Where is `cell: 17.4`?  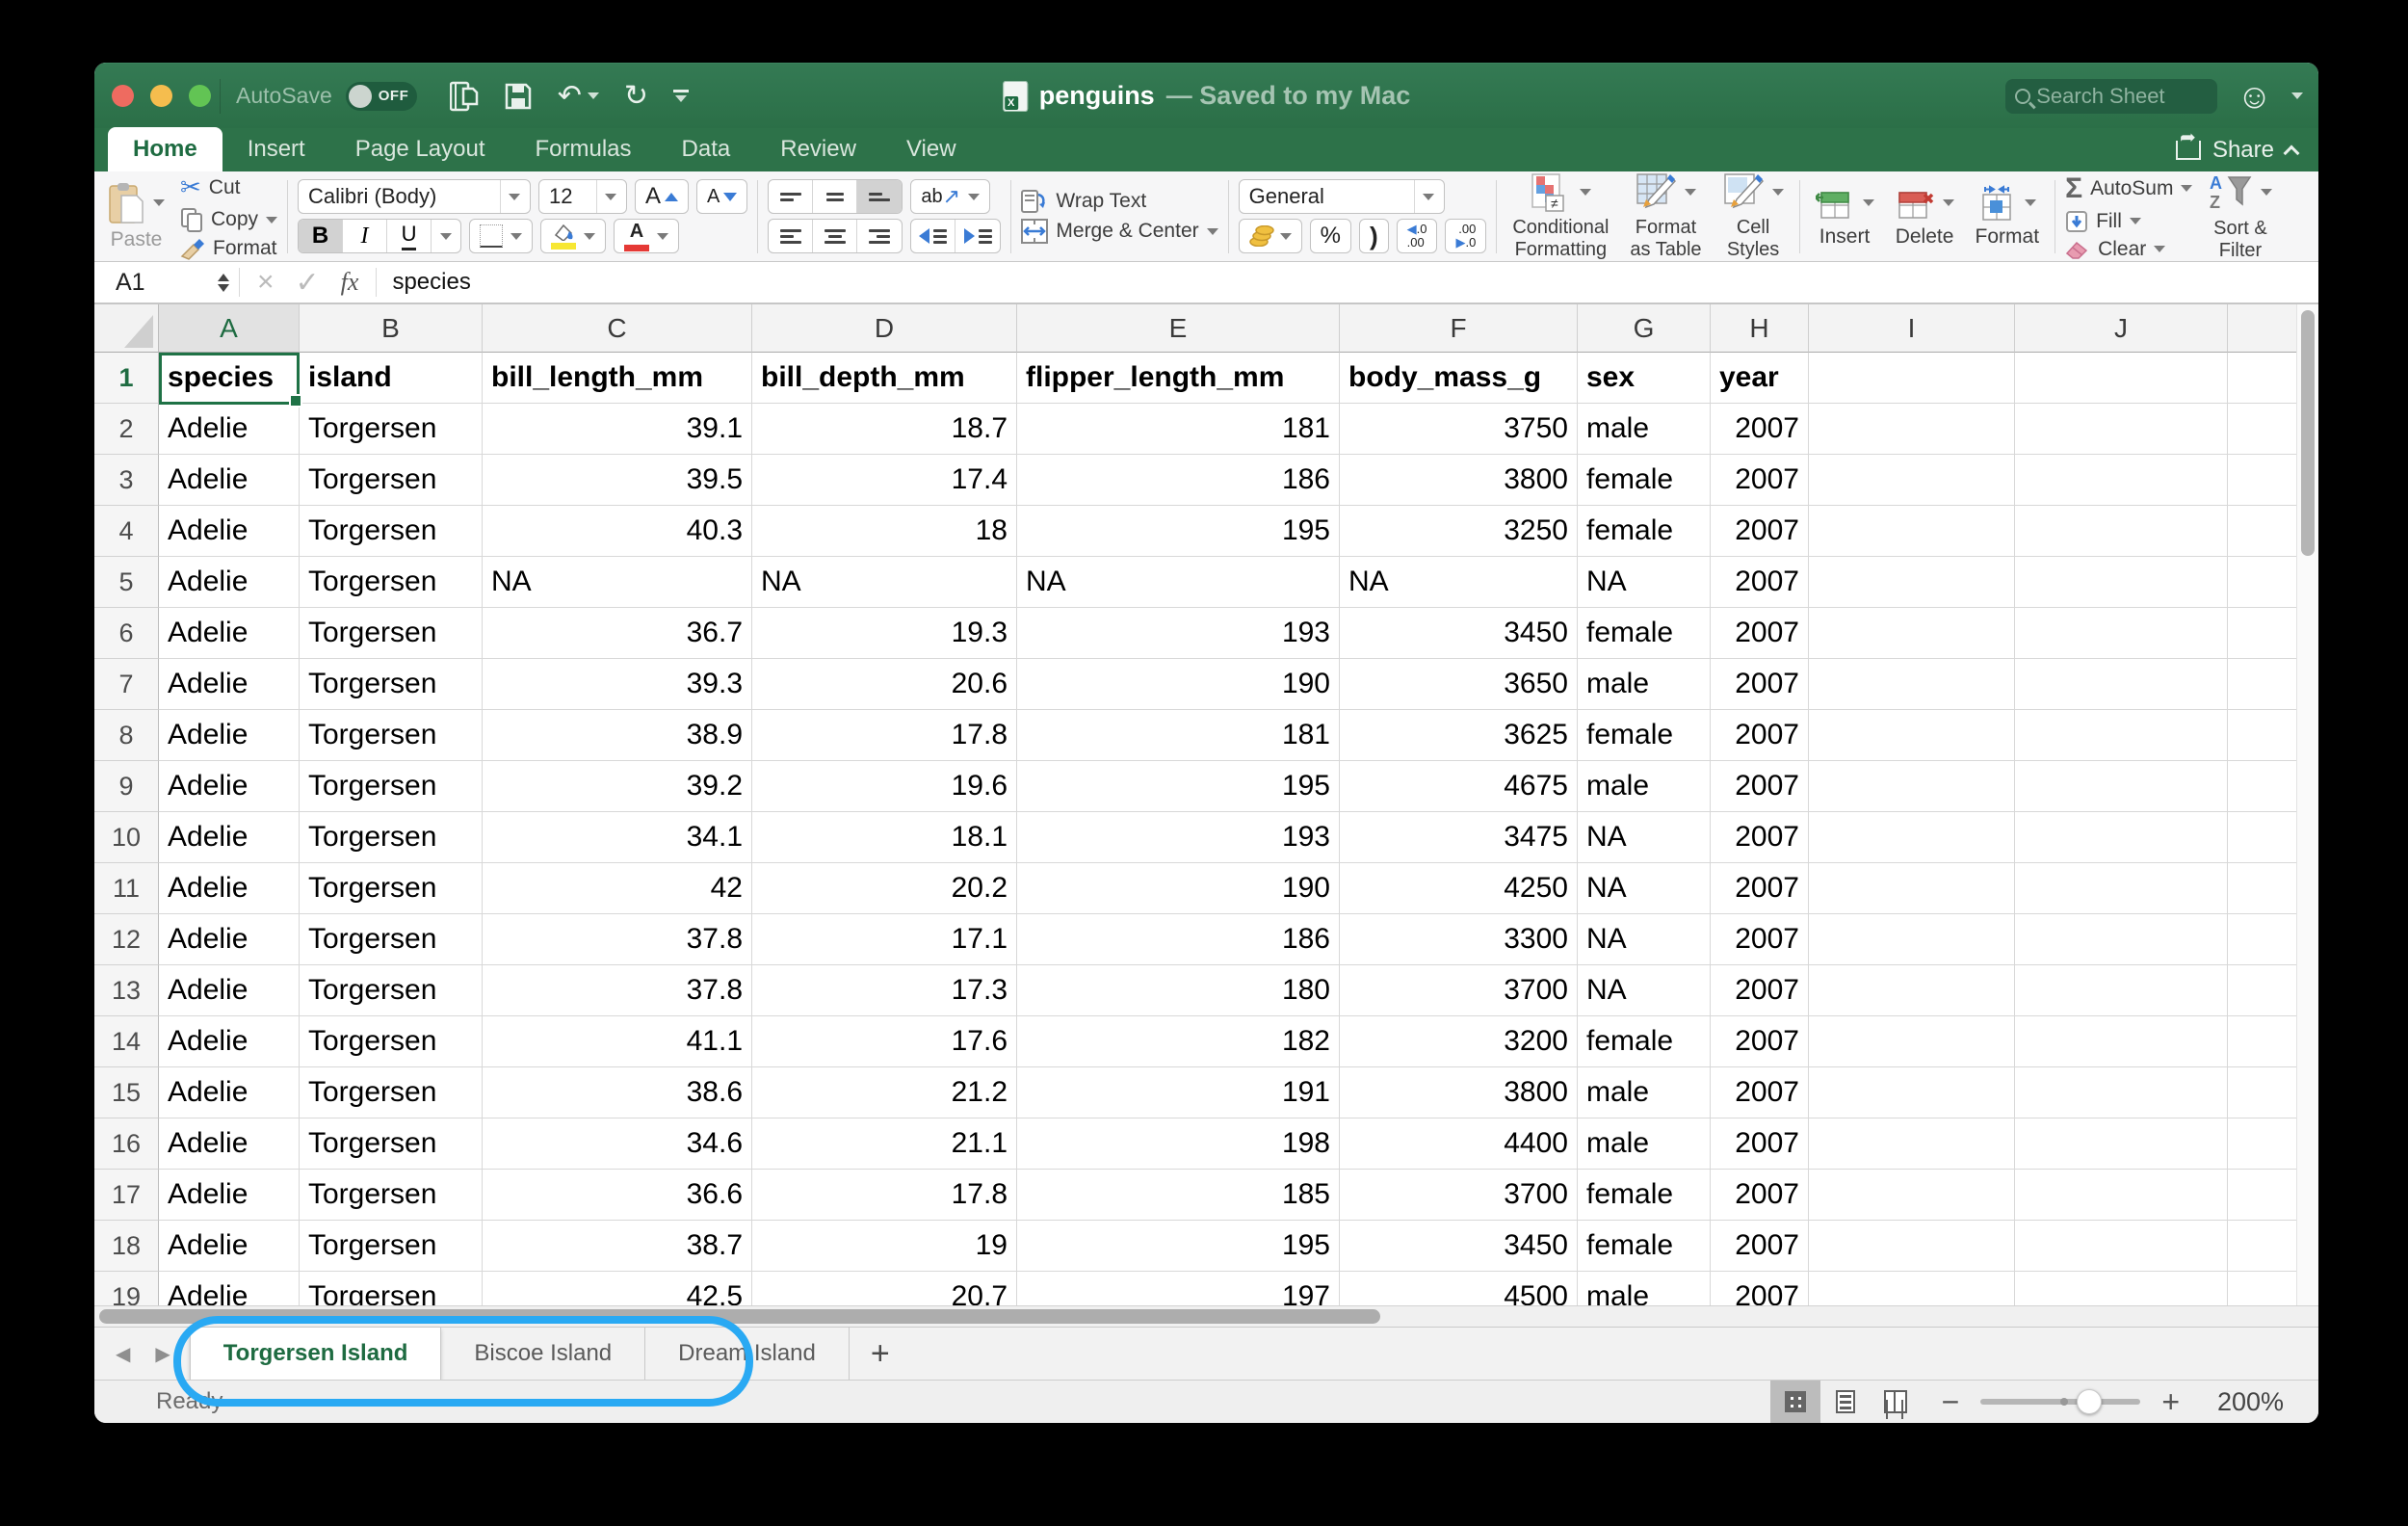 cell: 17.4 is located at coordinates (884, 480).